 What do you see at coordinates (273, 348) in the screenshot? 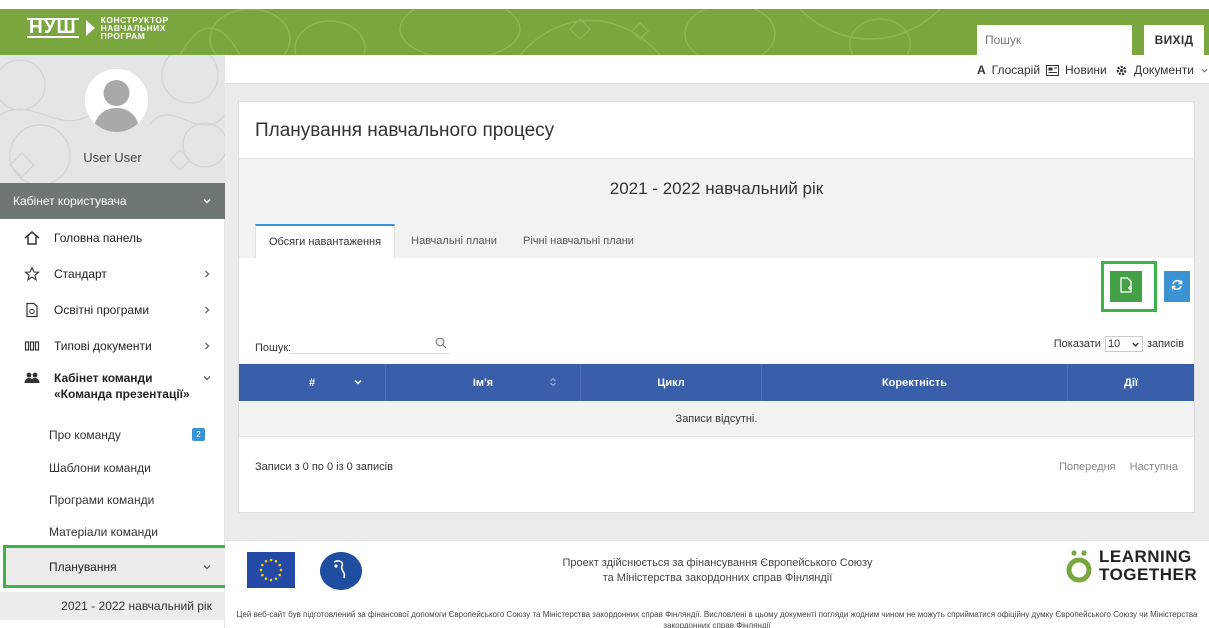
I see `table-search-label: Пошук:` at bounding box center [273, 348].